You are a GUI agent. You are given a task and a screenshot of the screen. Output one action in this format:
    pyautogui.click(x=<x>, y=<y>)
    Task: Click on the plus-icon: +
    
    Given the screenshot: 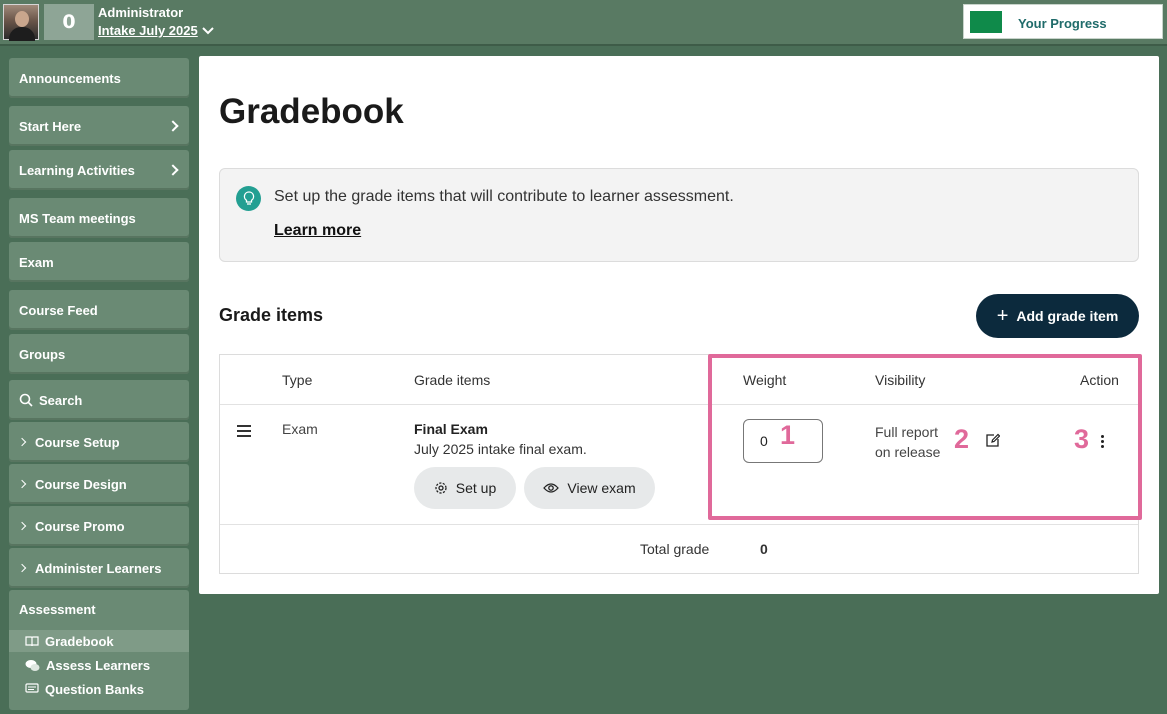 What is the action you would take?
    pyautogui.click(x=1002, y=316)
    